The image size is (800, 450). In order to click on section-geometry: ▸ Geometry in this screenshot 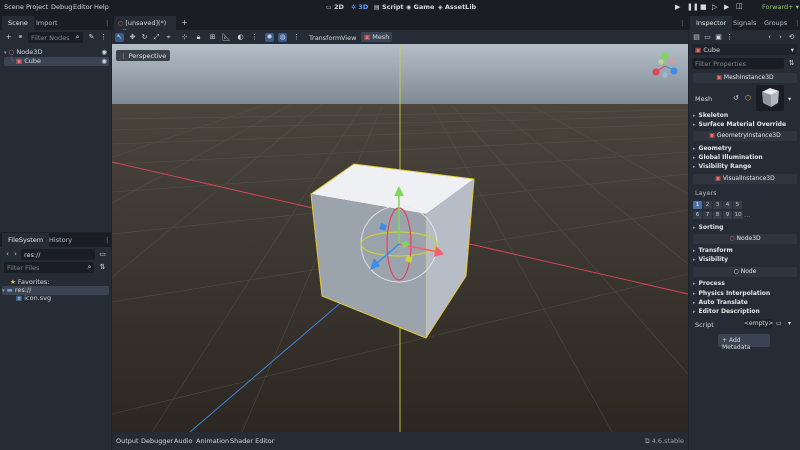, I will do `click(712, 148)`.